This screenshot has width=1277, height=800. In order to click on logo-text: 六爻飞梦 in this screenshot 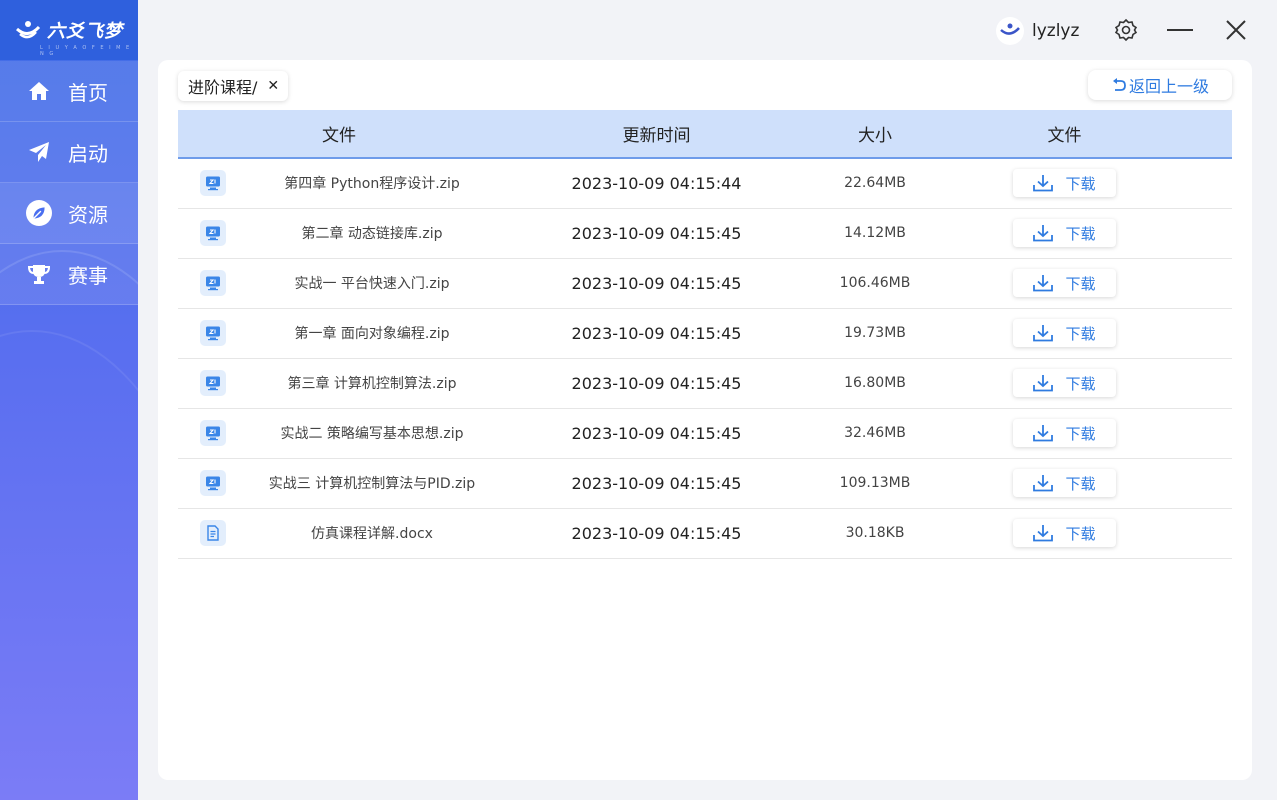, I will do `click(85, 31)`.